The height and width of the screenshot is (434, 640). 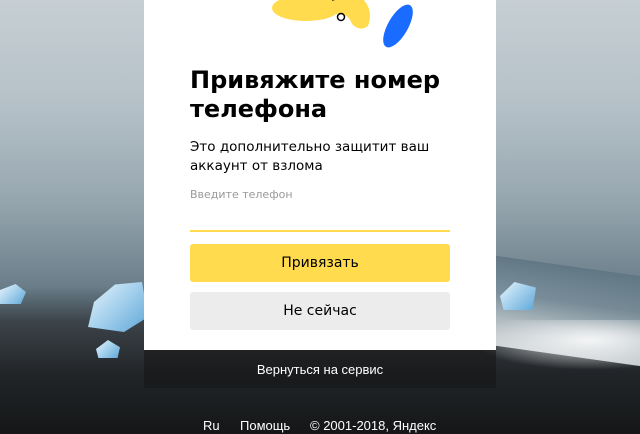 I want to click on copyright-text: © 2001-2018, Яндекс, so click(x=373, y=425).